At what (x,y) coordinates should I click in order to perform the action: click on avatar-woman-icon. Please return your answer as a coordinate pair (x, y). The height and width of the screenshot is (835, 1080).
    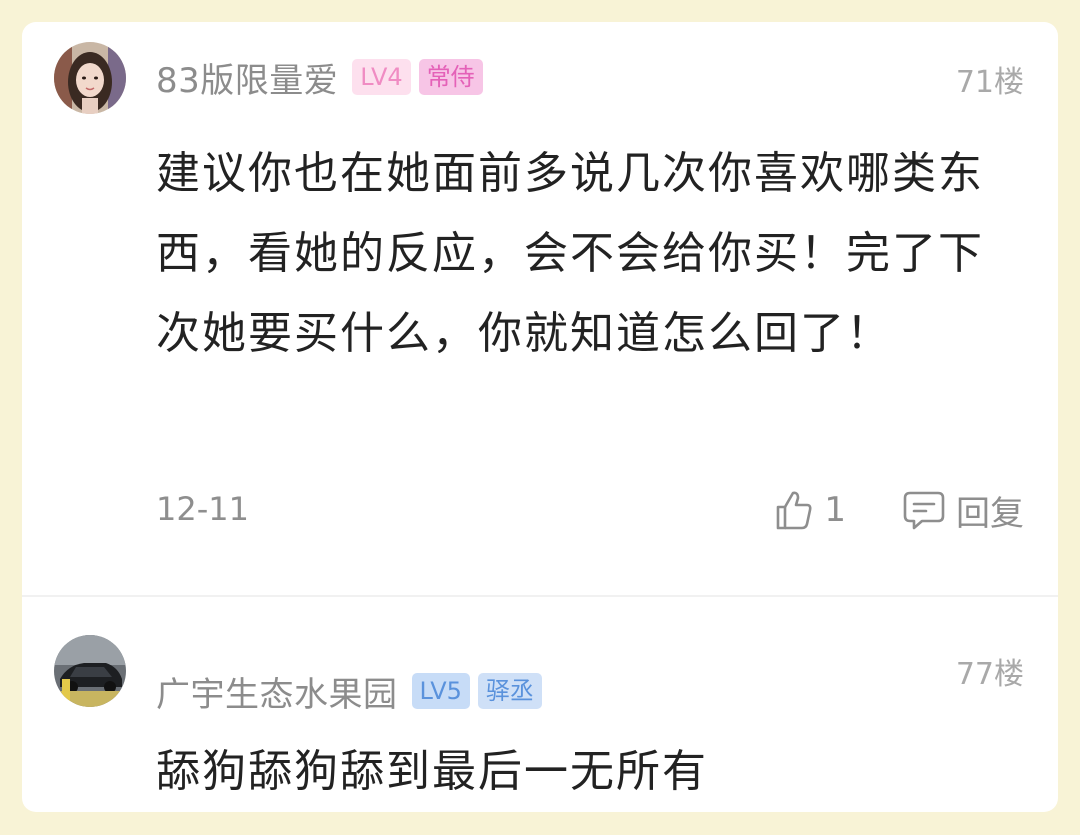
    Looking at the image, I should click on (90, 78).